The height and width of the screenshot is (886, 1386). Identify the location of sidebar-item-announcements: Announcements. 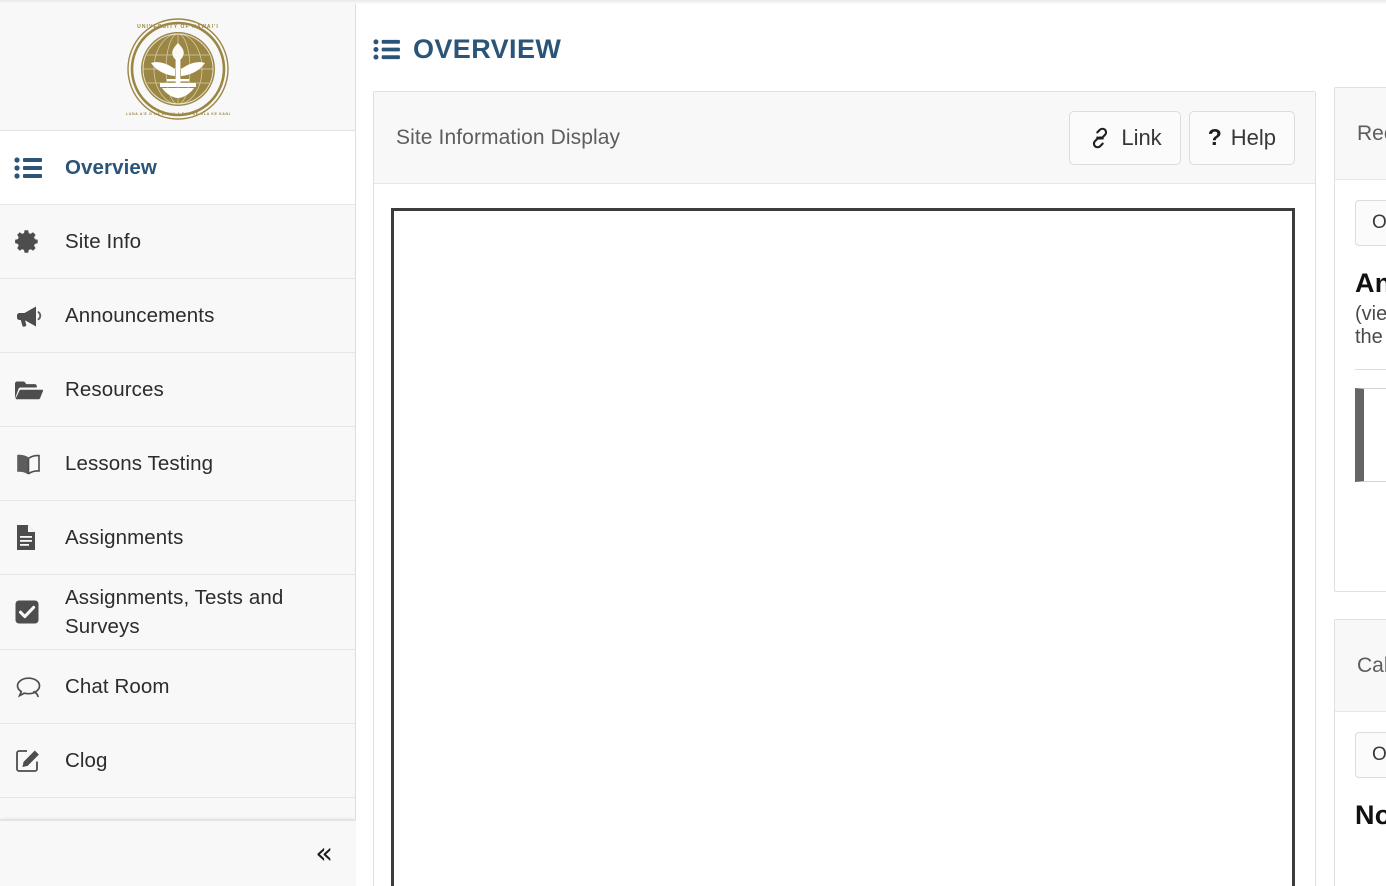
(177, 316).